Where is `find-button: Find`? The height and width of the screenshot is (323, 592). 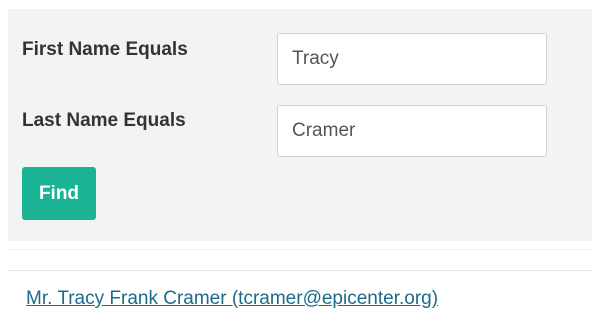
find-button: Find is located at coordinates (59, 193).